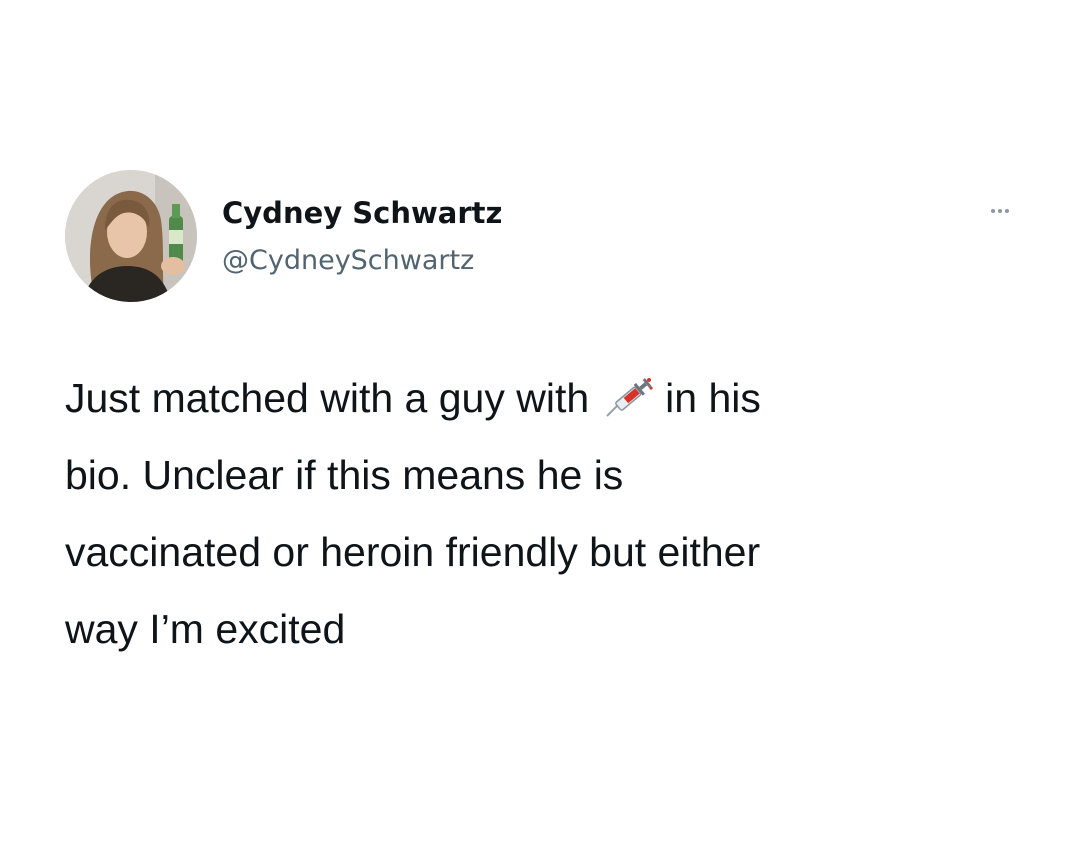 This screenshot has width=1080, height=865. I want to click on tweet-text-line-3: vaccinated or heroin friendly but either, so click(413, 552).